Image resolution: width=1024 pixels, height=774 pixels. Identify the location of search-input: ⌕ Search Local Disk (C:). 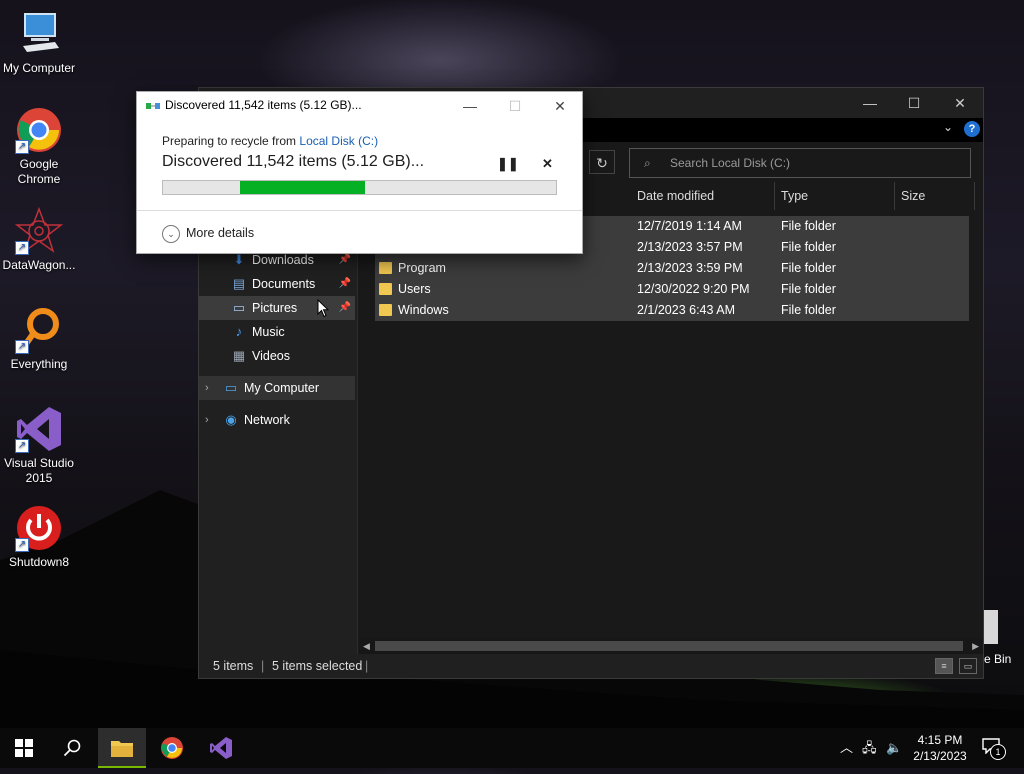
(800, 163).